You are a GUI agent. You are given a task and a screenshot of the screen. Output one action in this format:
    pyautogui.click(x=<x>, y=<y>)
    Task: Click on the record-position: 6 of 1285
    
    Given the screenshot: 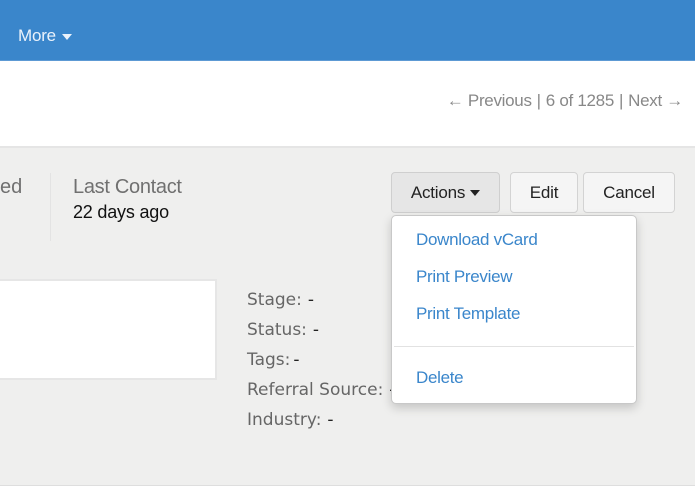 What is the action you would take?
    pyautogui.click(x=580, y=100)
    